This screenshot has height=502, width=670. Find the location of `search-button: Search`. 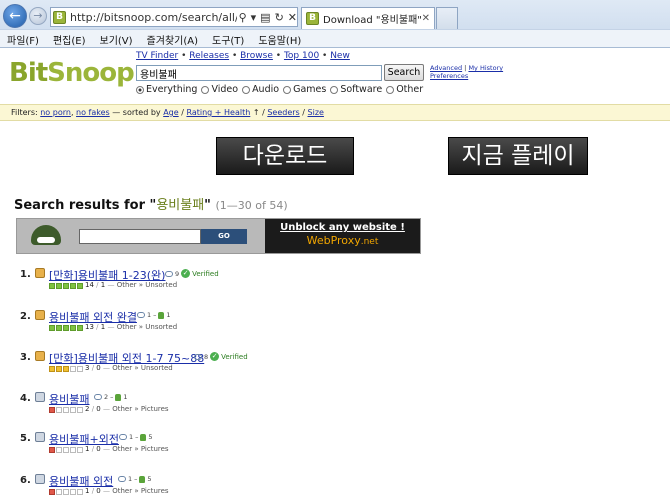

search-button: Search is located at coordinates (404, 72).